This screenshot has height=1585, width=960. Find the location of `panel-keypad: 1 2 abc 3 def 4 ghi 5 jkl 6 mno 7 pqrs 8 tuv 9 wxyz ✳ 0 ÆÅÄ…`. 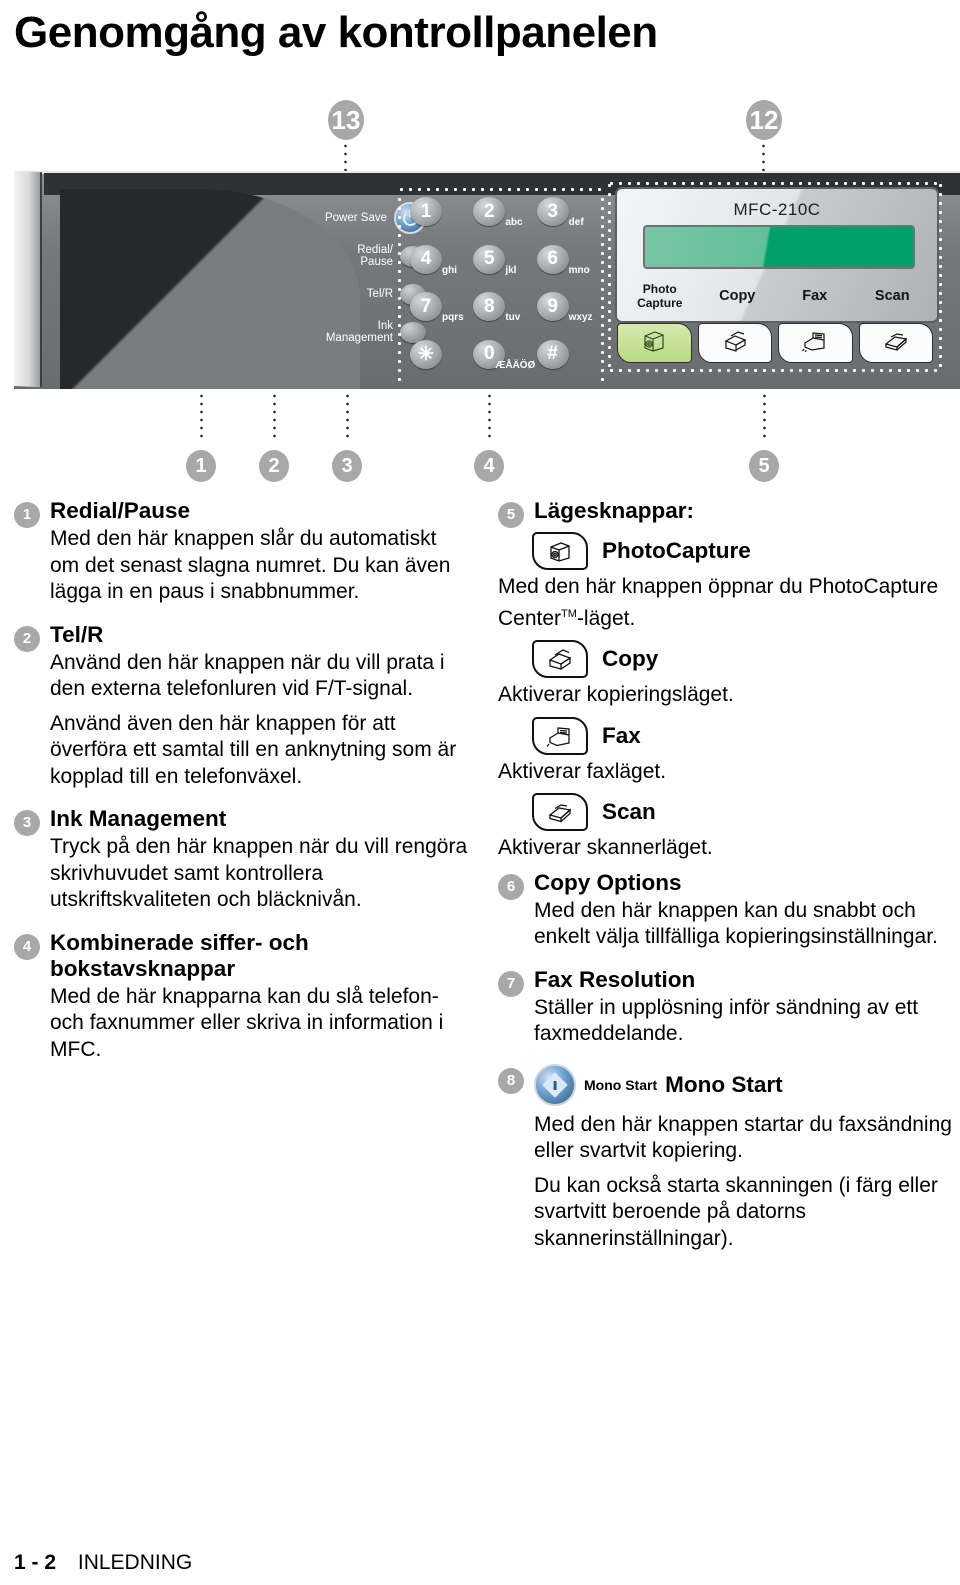

panel-keypad: 1 2 abc 3 def 4 ghi 5 jkl 6 mno 7 pqrs 8 tuv 9 wxyz ✳ 0 ÆÅÄ… is located at coordinates (501, 290).